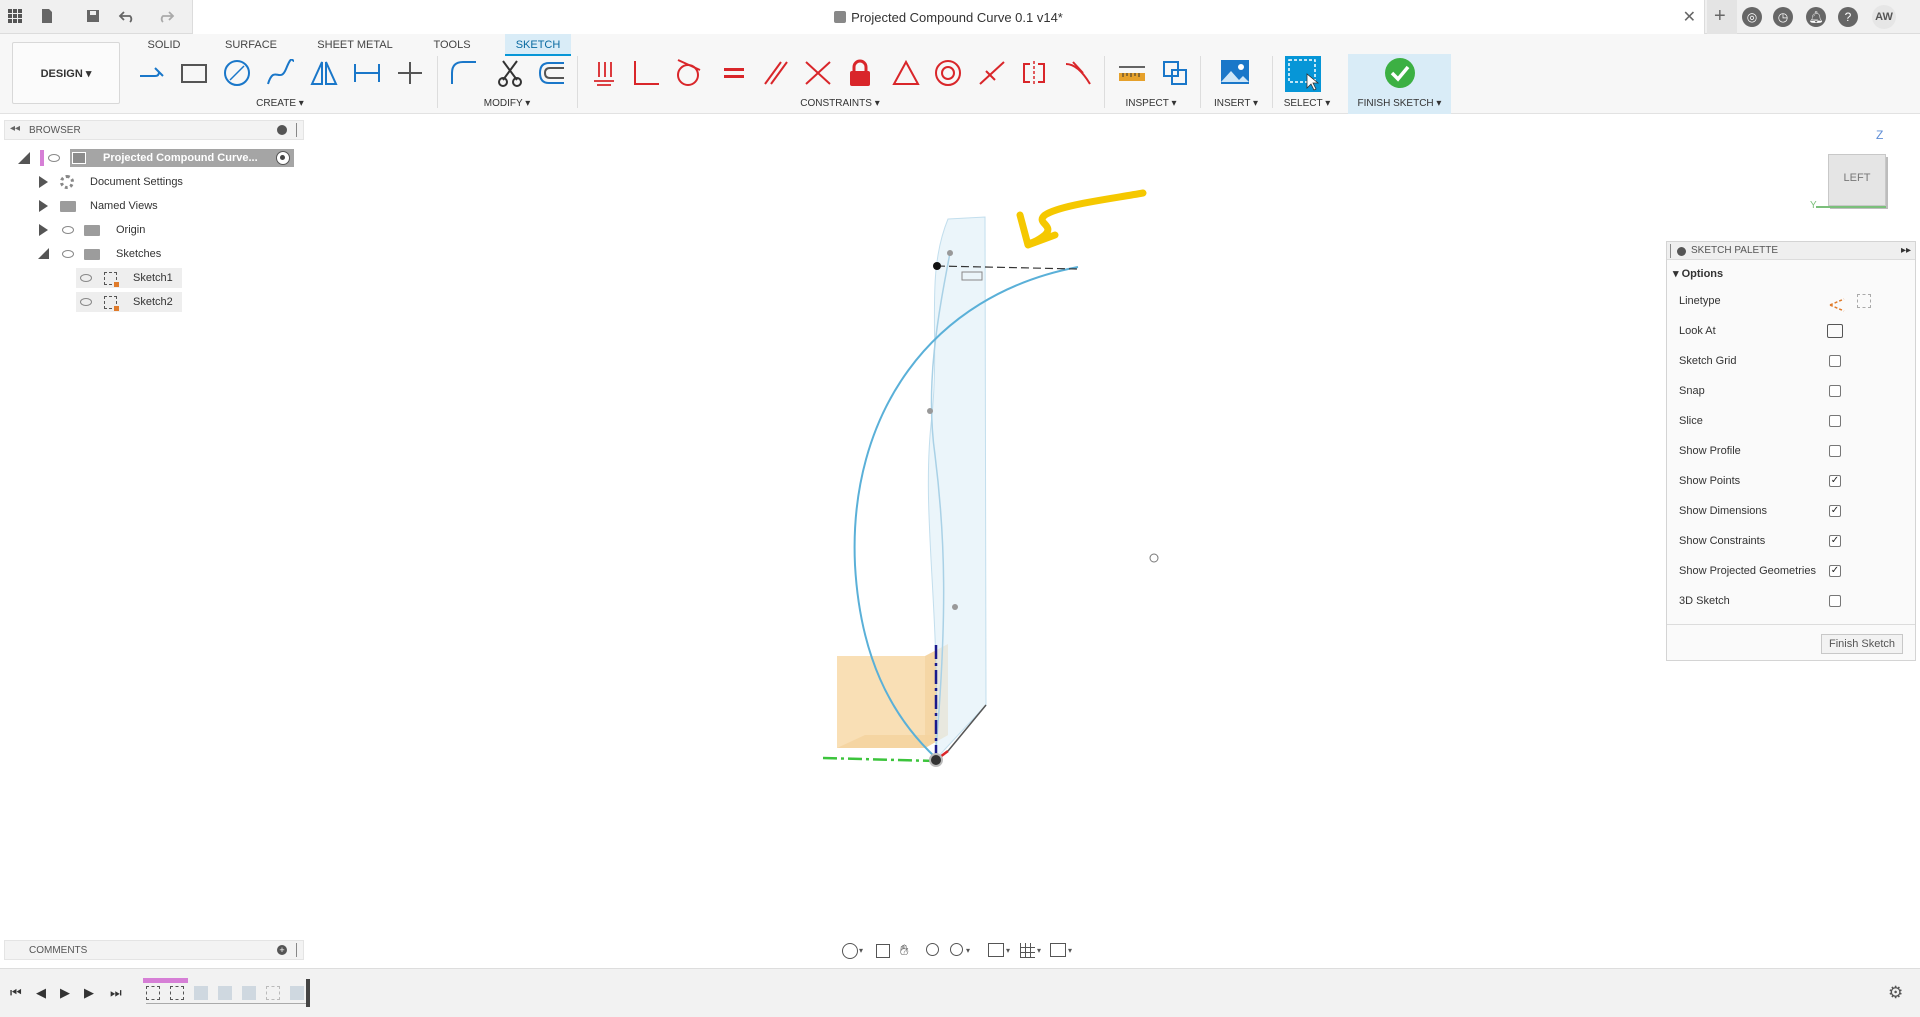  What do you see at coordinates (41, 993) in the screenshot?
I see `step-back-icon: ◀︎` at bounding box center [41, 993].